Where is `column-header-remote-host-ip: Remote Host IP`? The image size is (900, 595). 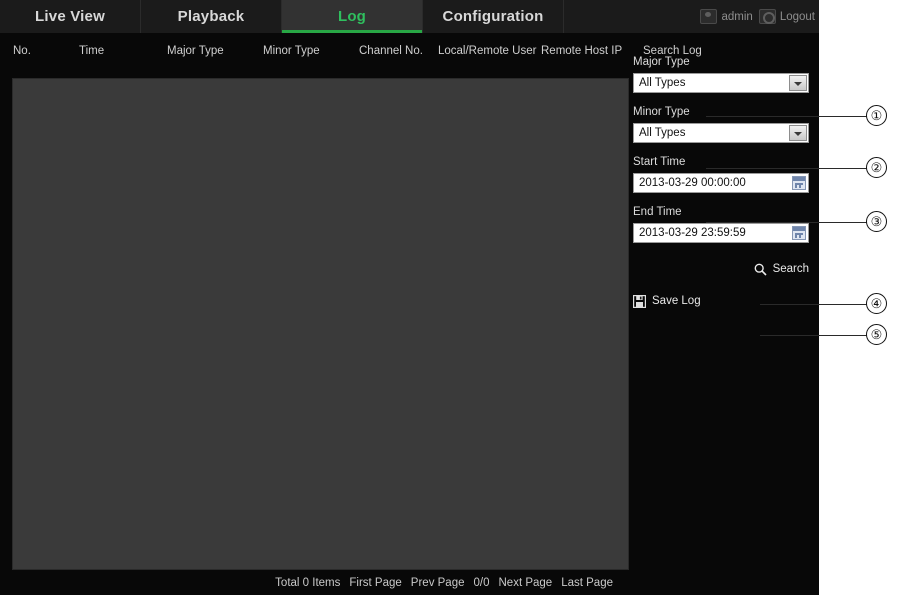 column-header-remote-host-ip: Remote Host IP is located at coordinates (582, 51).